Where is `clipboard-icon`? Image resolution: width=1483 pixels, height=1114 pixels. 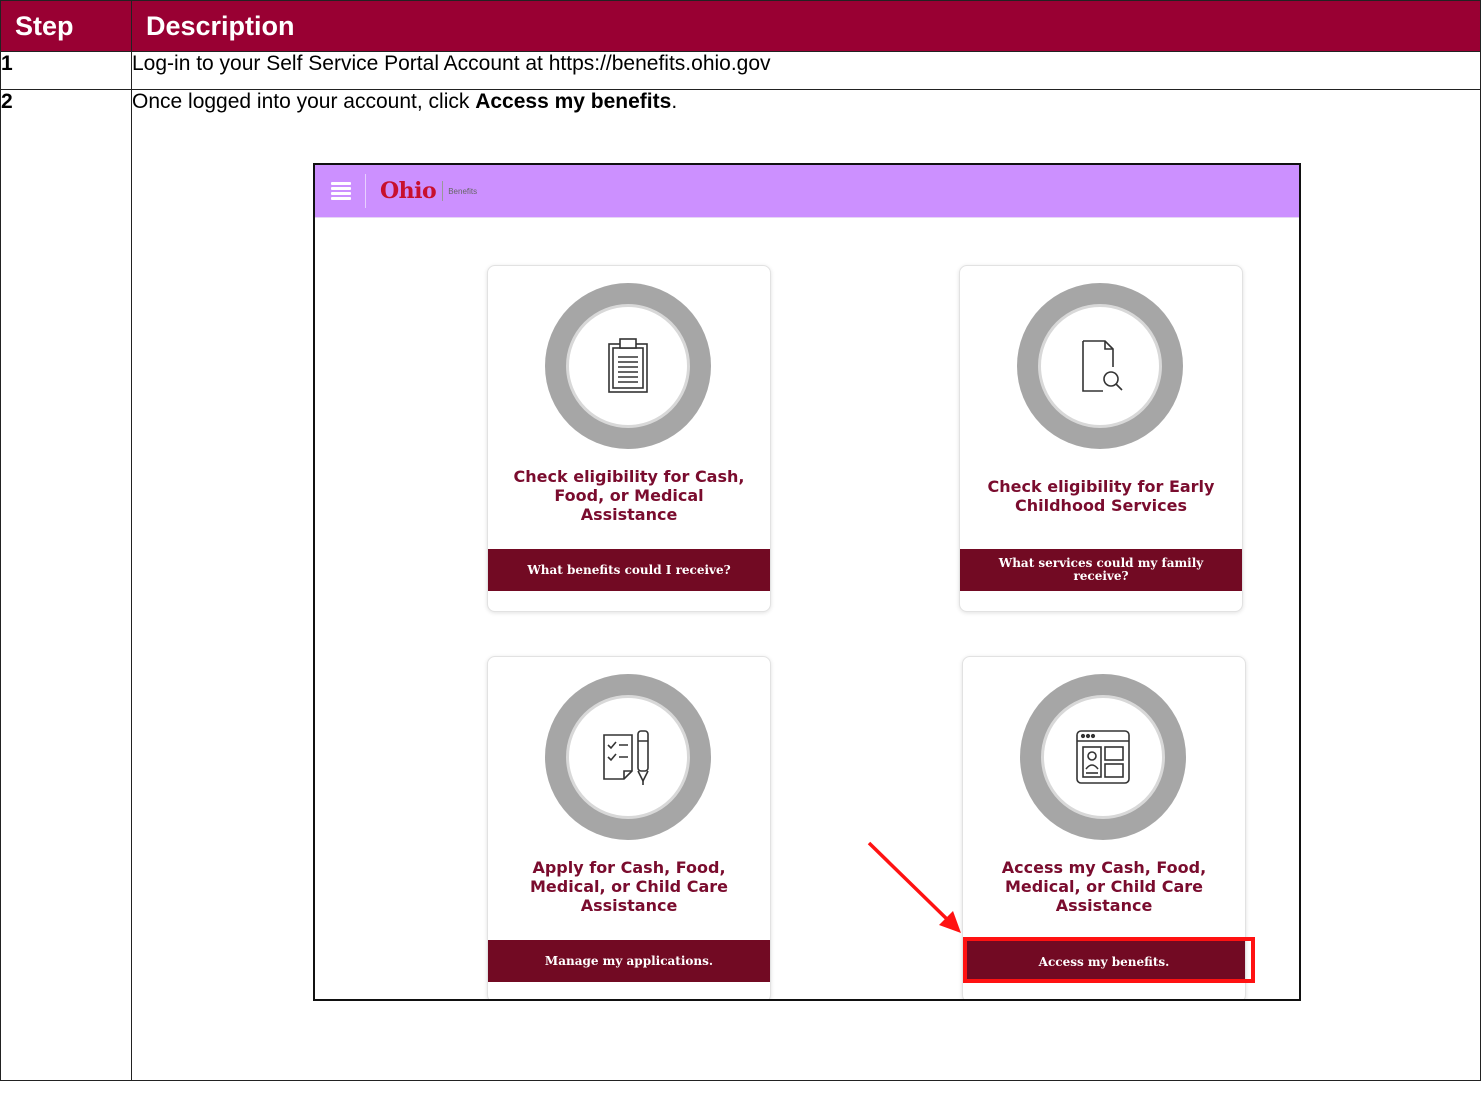 clipboard-icon is located at coordinates (628, 365).